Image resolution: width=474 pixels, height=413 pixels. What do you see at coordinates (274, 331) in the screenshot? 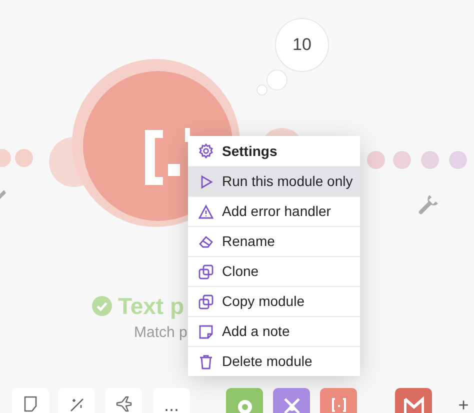
I see `menu-item: Add a note` at bounding box center [274, 331].